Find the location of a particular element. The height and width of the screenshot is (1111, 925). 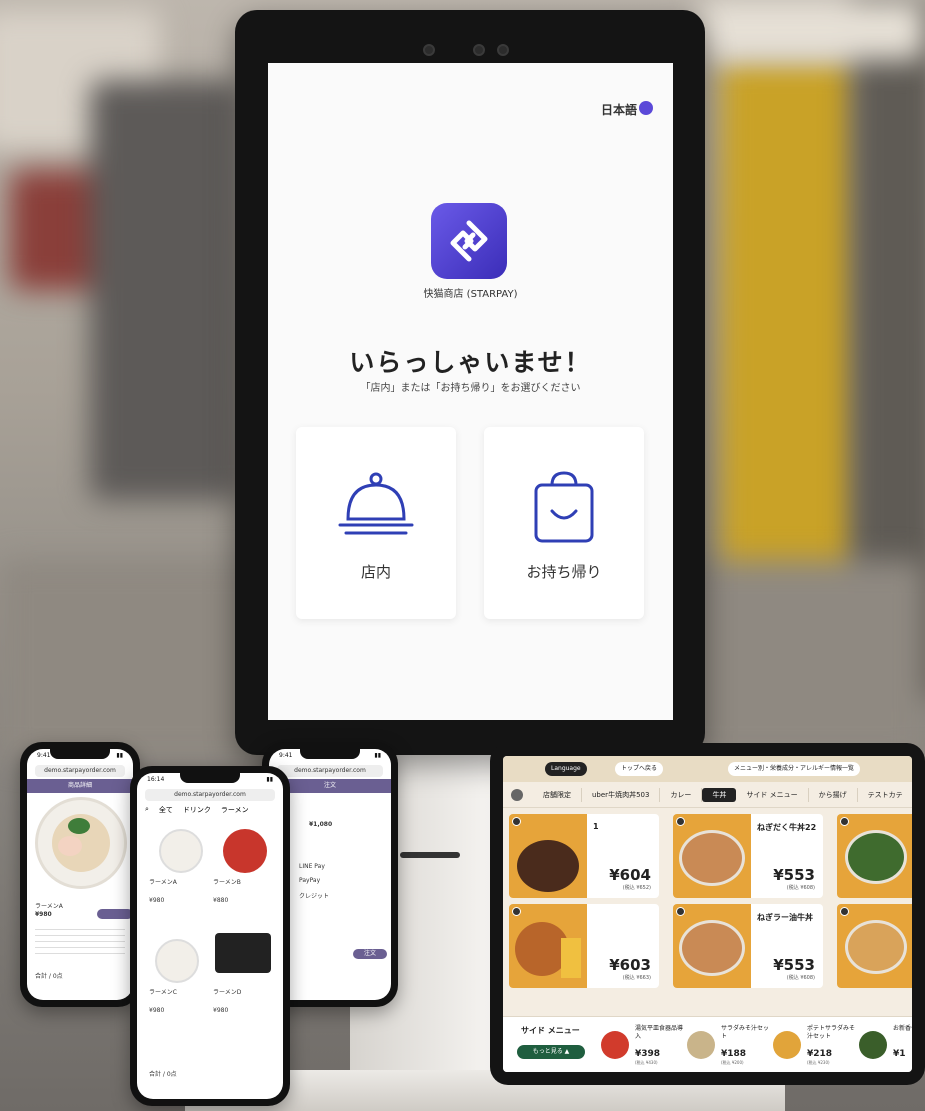

language-link: 日本語 is located at coordinates (619, 109).